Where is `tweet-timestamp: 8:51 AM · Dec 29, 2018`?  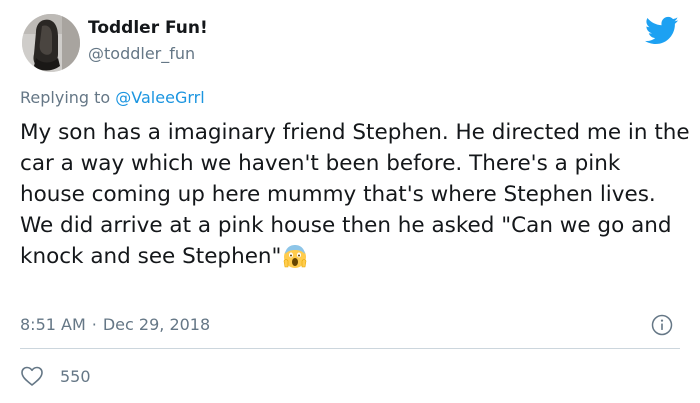
tweet-timestamp: 8:51 AM · Dec 29, 2018 is located at coordinates (115, 324).